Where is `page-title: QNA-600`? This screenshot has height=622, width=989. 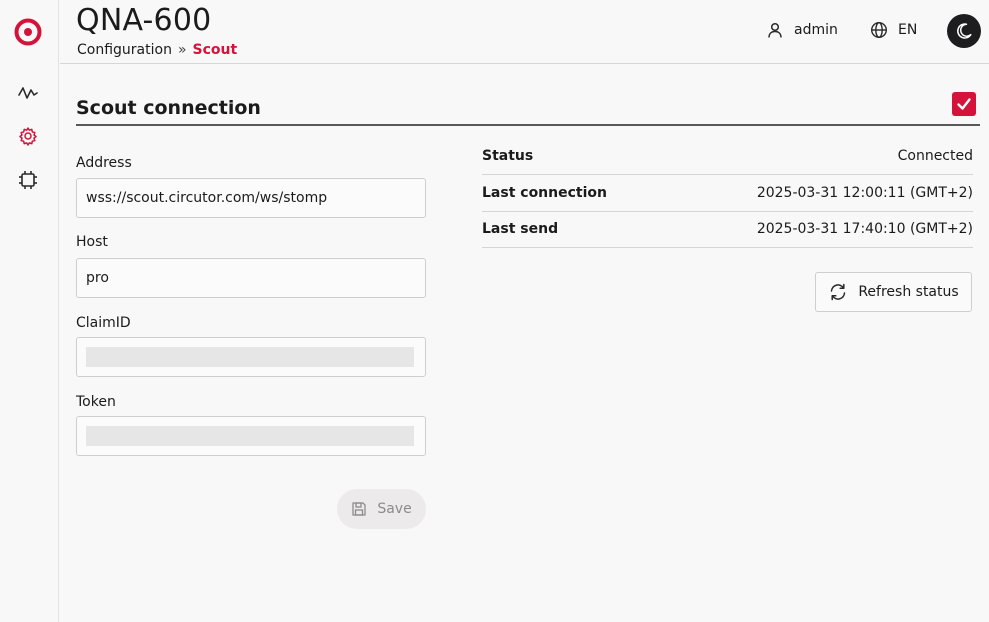
page-title: QNA-600 is located at coordinates (144, 20).